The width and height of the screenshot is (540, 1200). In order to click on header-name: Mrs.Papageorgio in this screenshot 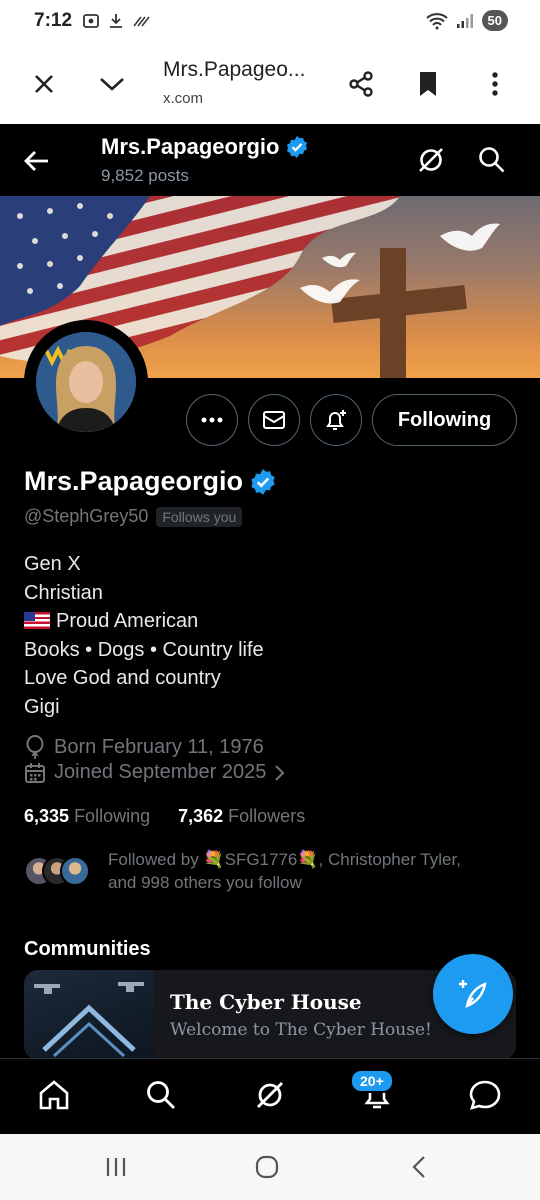, I will do `click(205, 147)`.